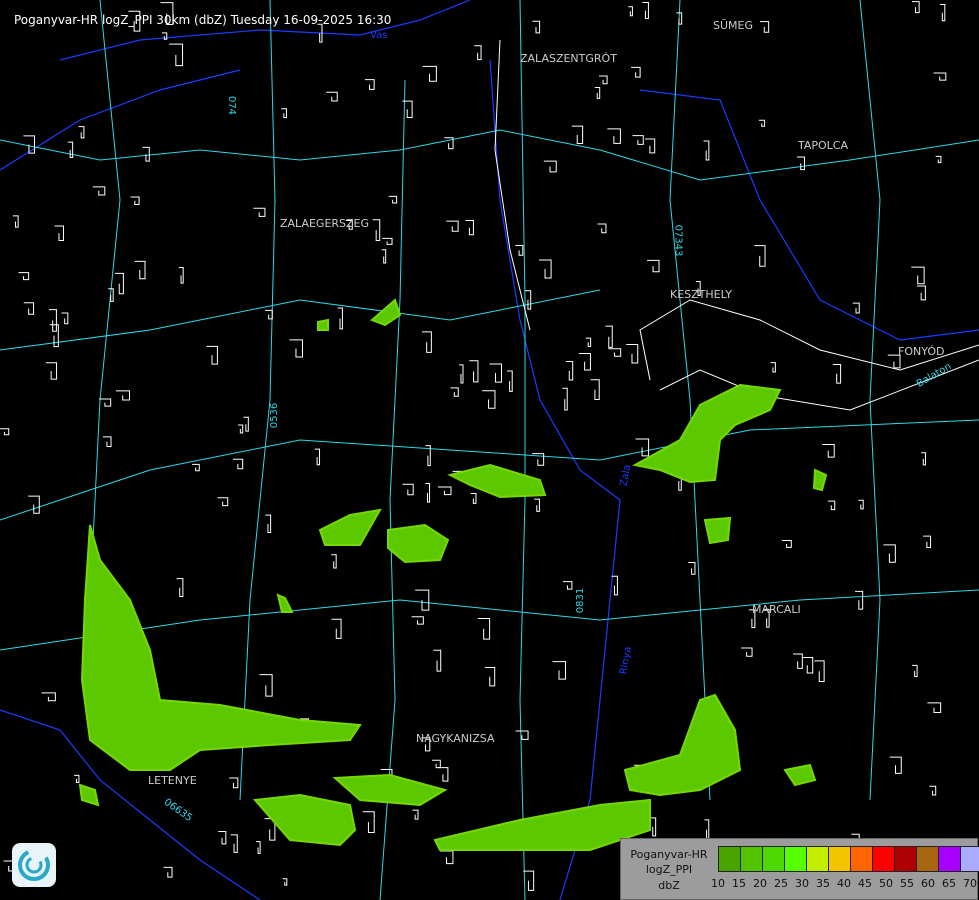 Image resolution: width=979 pixels, height=900 pixels. I want to click on legend-tick-label: 40, so click(844, 883).